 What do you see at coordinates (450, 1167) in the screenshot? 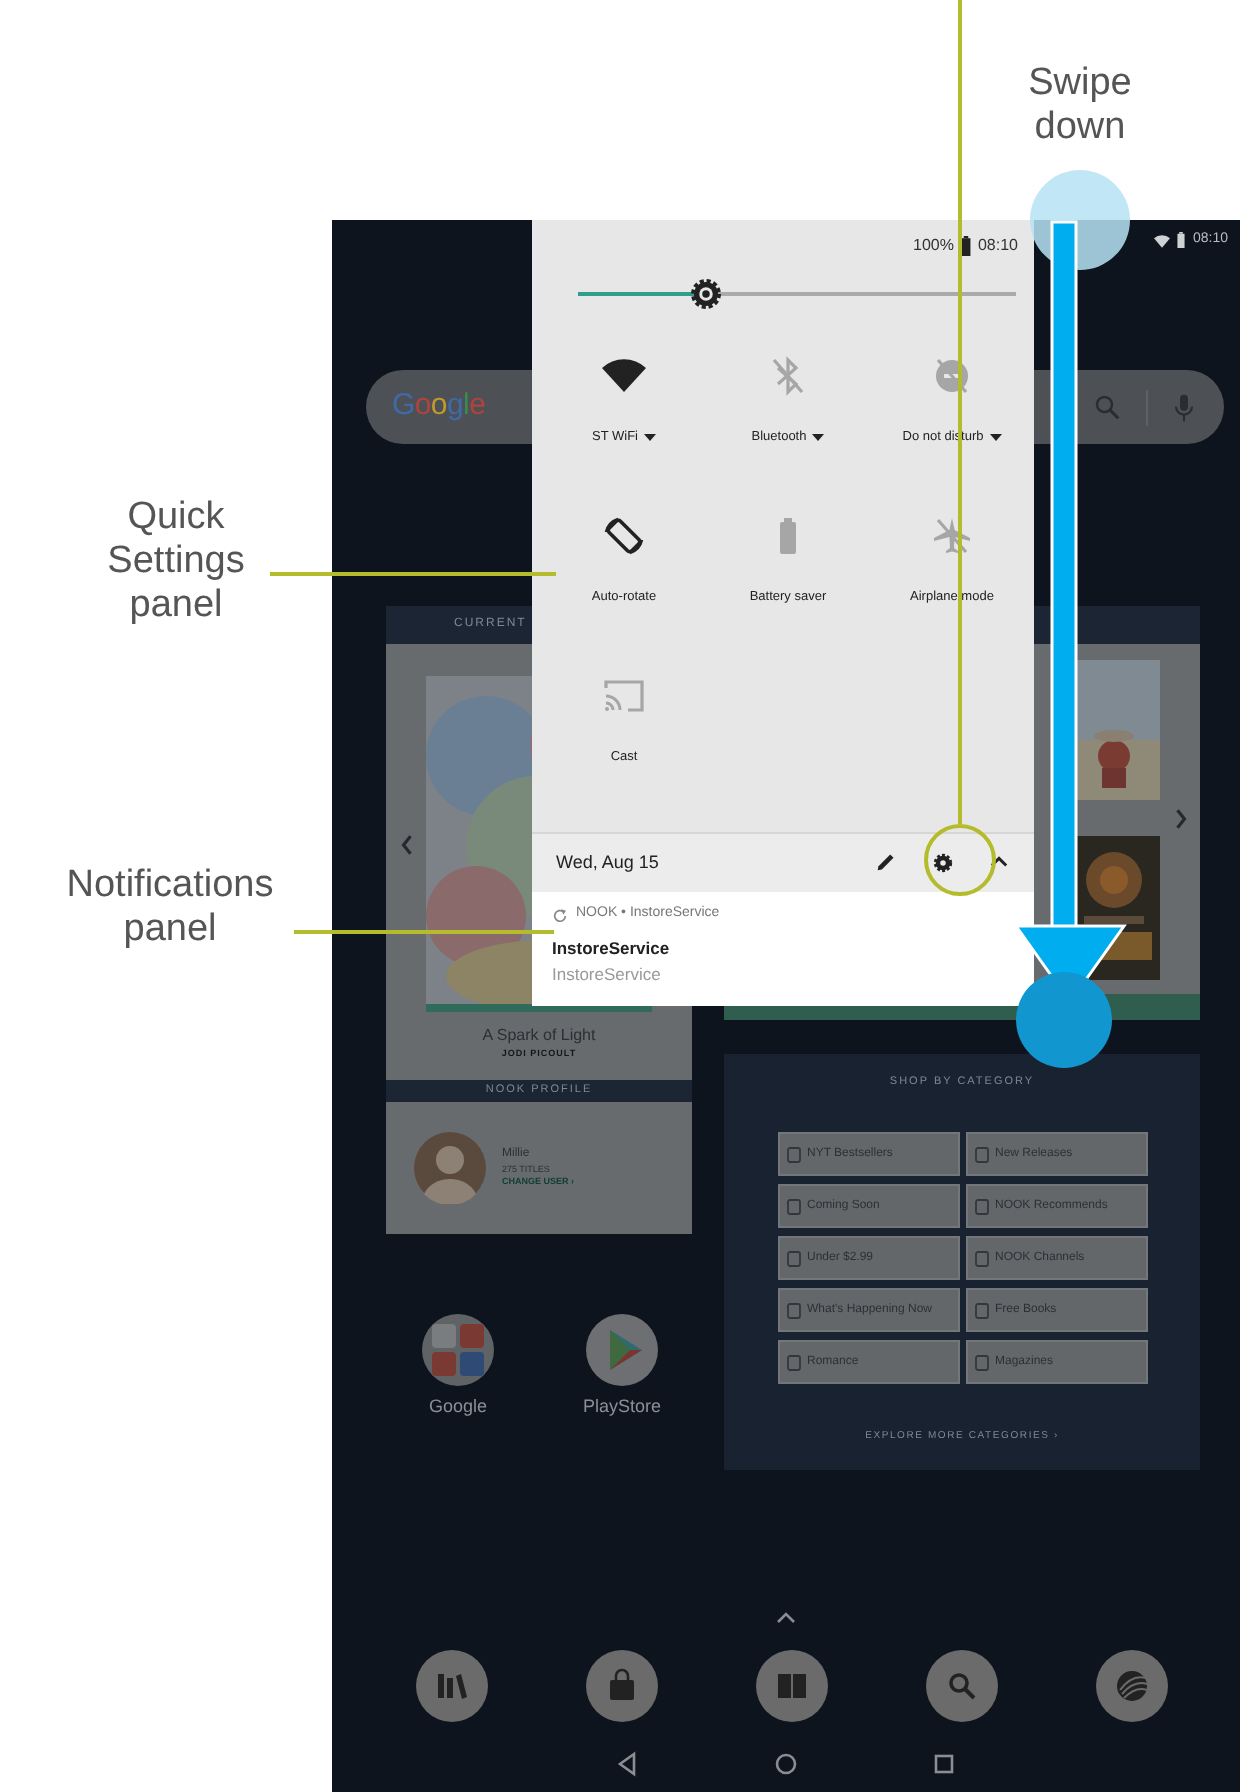
I see `avatar` at bounding box center [450, 1167].